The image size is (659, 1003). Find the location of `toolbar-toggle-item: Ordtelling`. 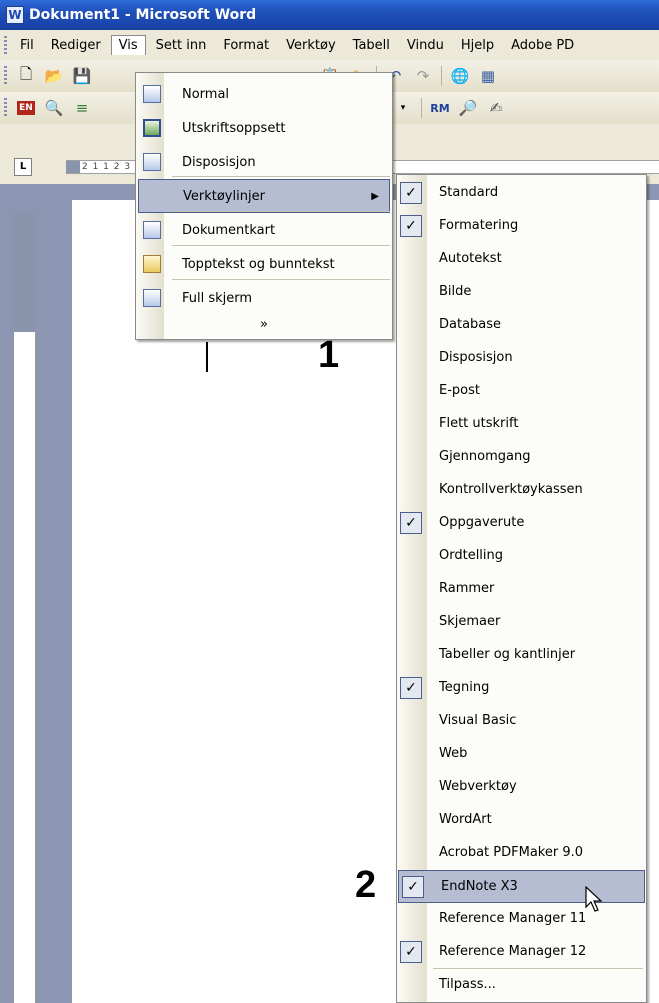

toolbar-toggle-item: Ordtelling is located at coordinates (521, 556).